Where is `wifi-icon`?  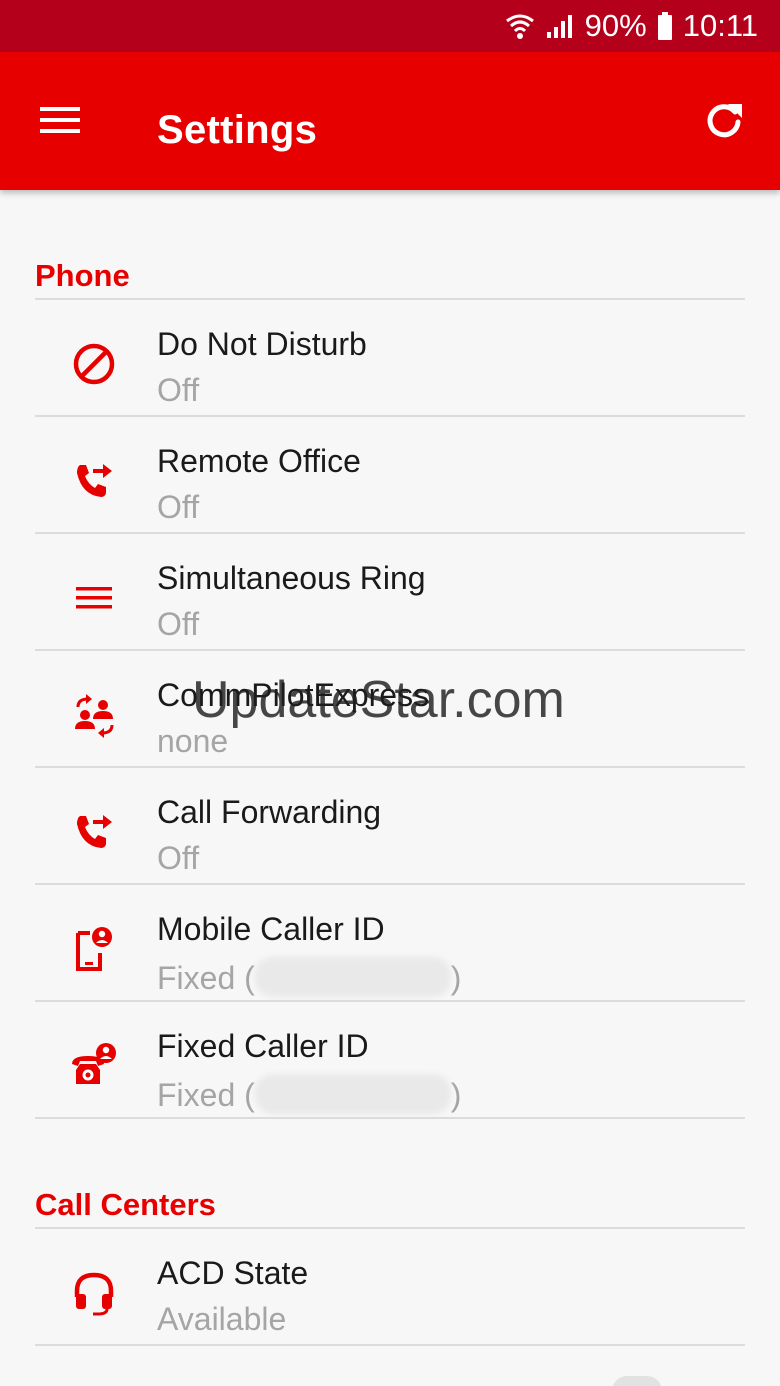
wifi-icon is located at coordinates (520, 26).